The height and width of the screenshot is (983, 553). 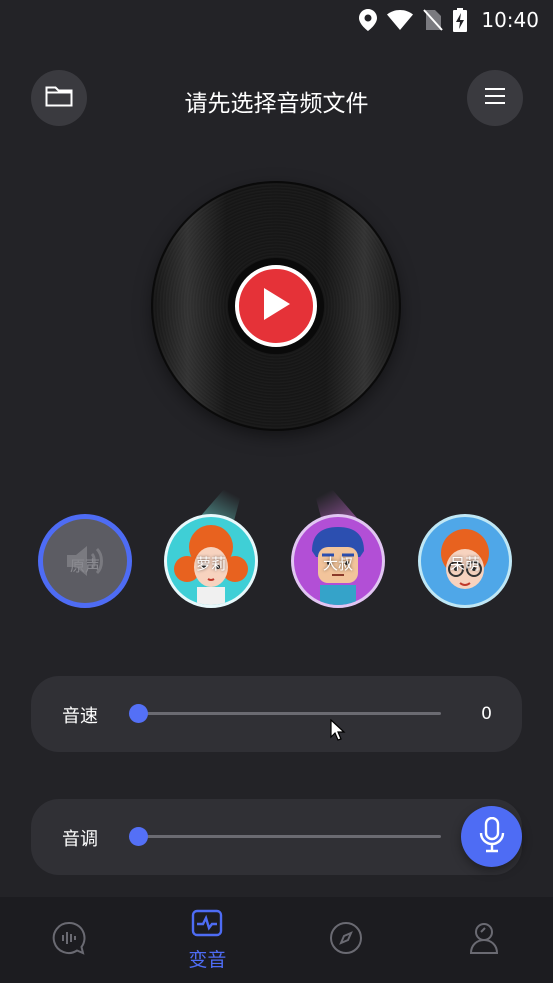 I want to click on record-button, so click(x=491, y=836).